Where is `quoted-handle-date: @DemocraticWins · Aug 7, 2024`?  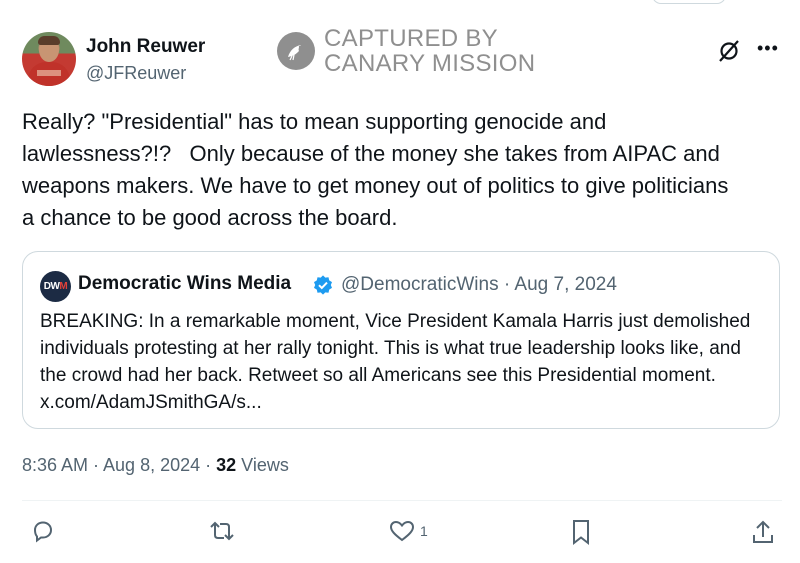
quoted-handle-date: @DemocraticWins · Aug 7, 2024 is located at coordinates (479, 285).